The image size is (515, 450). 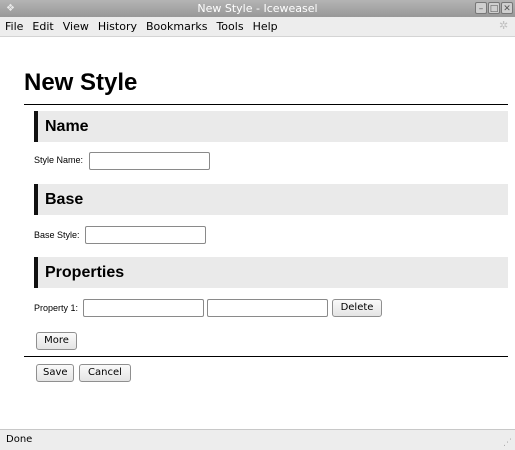 I want to click on style-name-label: Style Name:, so click(x=59, y=160).